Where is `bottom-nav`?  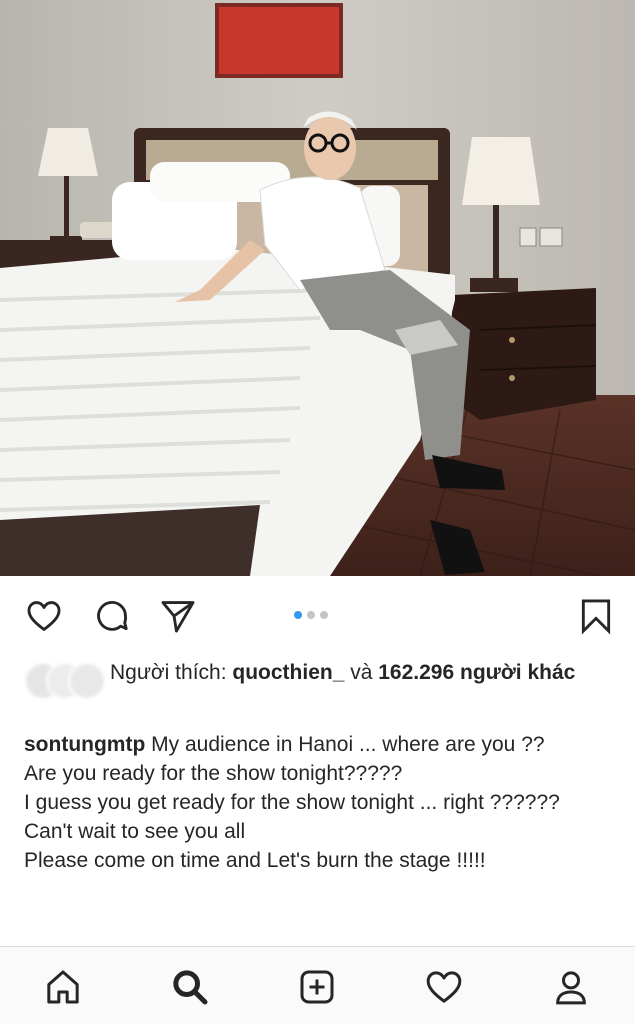
bottom-nav is located at coordinates (317, 985).